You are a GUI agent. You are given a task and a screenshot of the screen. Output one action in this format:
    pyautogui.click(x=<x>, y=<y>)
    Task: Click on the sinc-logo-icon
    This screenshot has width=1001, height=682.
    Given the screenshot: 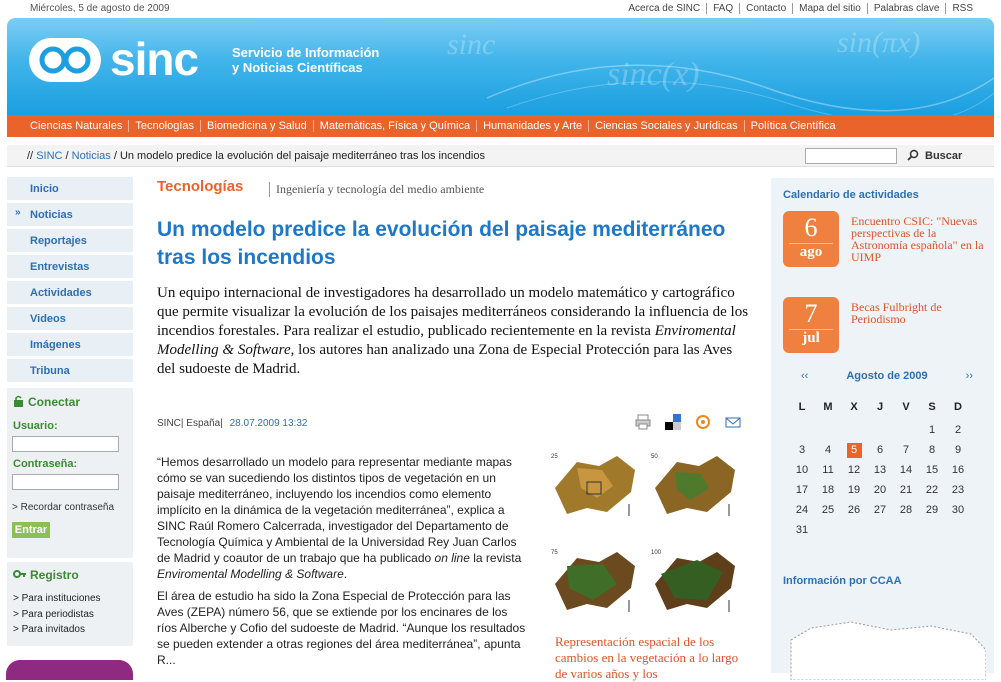 What is the action you would take?
    pyautogui.click(x=65, y=60)
    